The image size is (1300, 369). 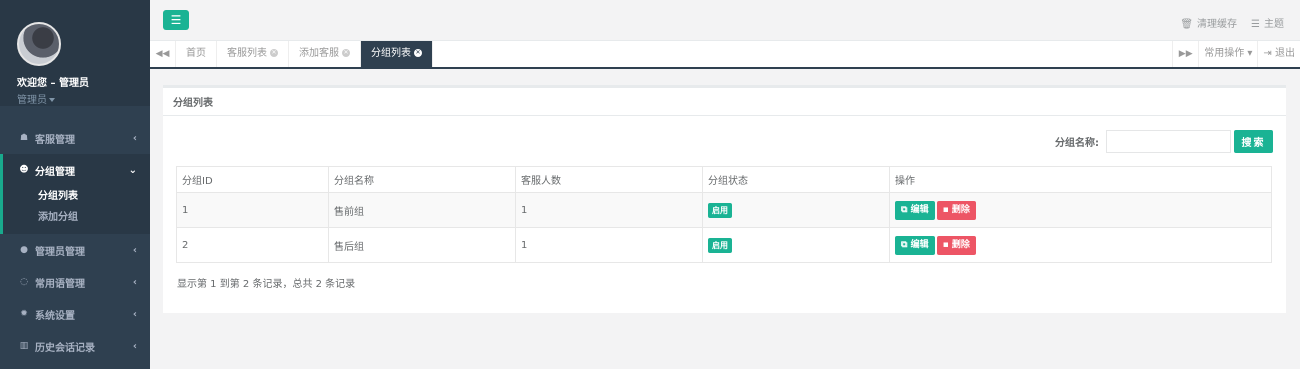 What do you see at coordinates (796, 179) in the screenshot?
I see `column-header: 分组状态` at bounding box center [796, 179].